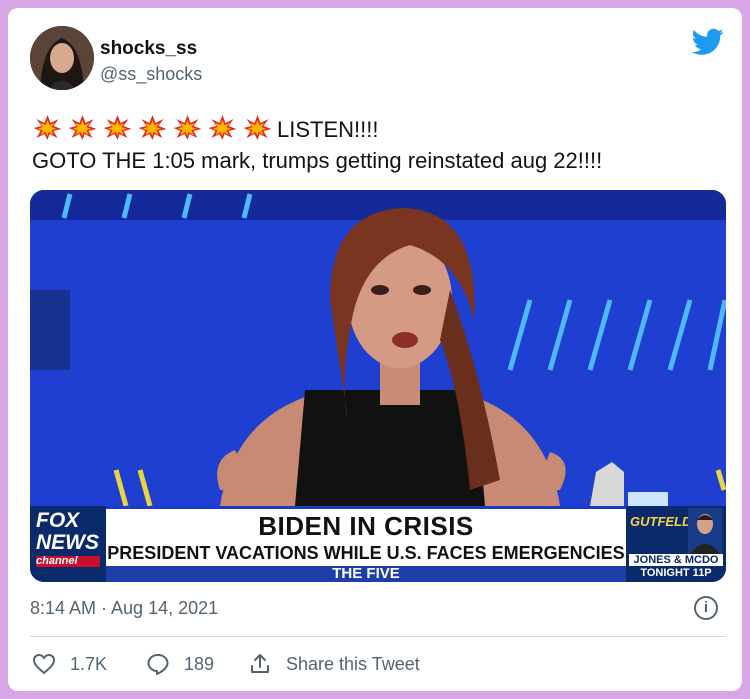 The width and height of the screenshot is (750, 699). What do you see at coordinates (89, 663) in the screenshot?
I see `like-count: 1.7K` at bounding box center [89, 663].